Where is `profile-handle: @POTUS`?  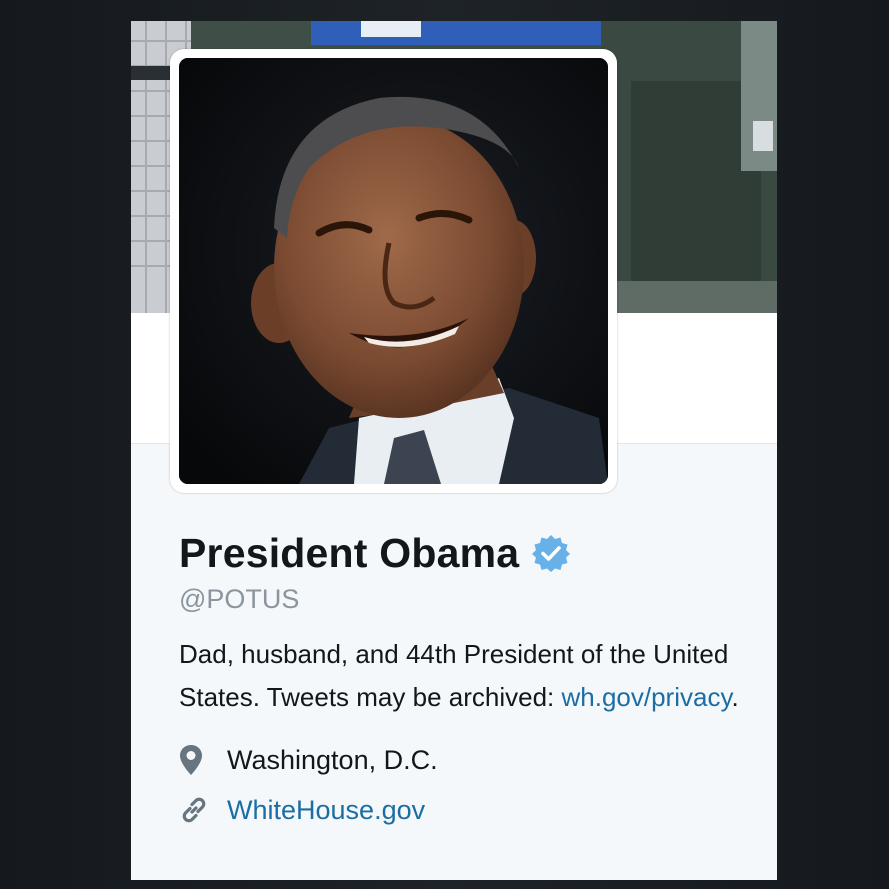 profile-handle: @POTUS is located at coordinates (469, 599).